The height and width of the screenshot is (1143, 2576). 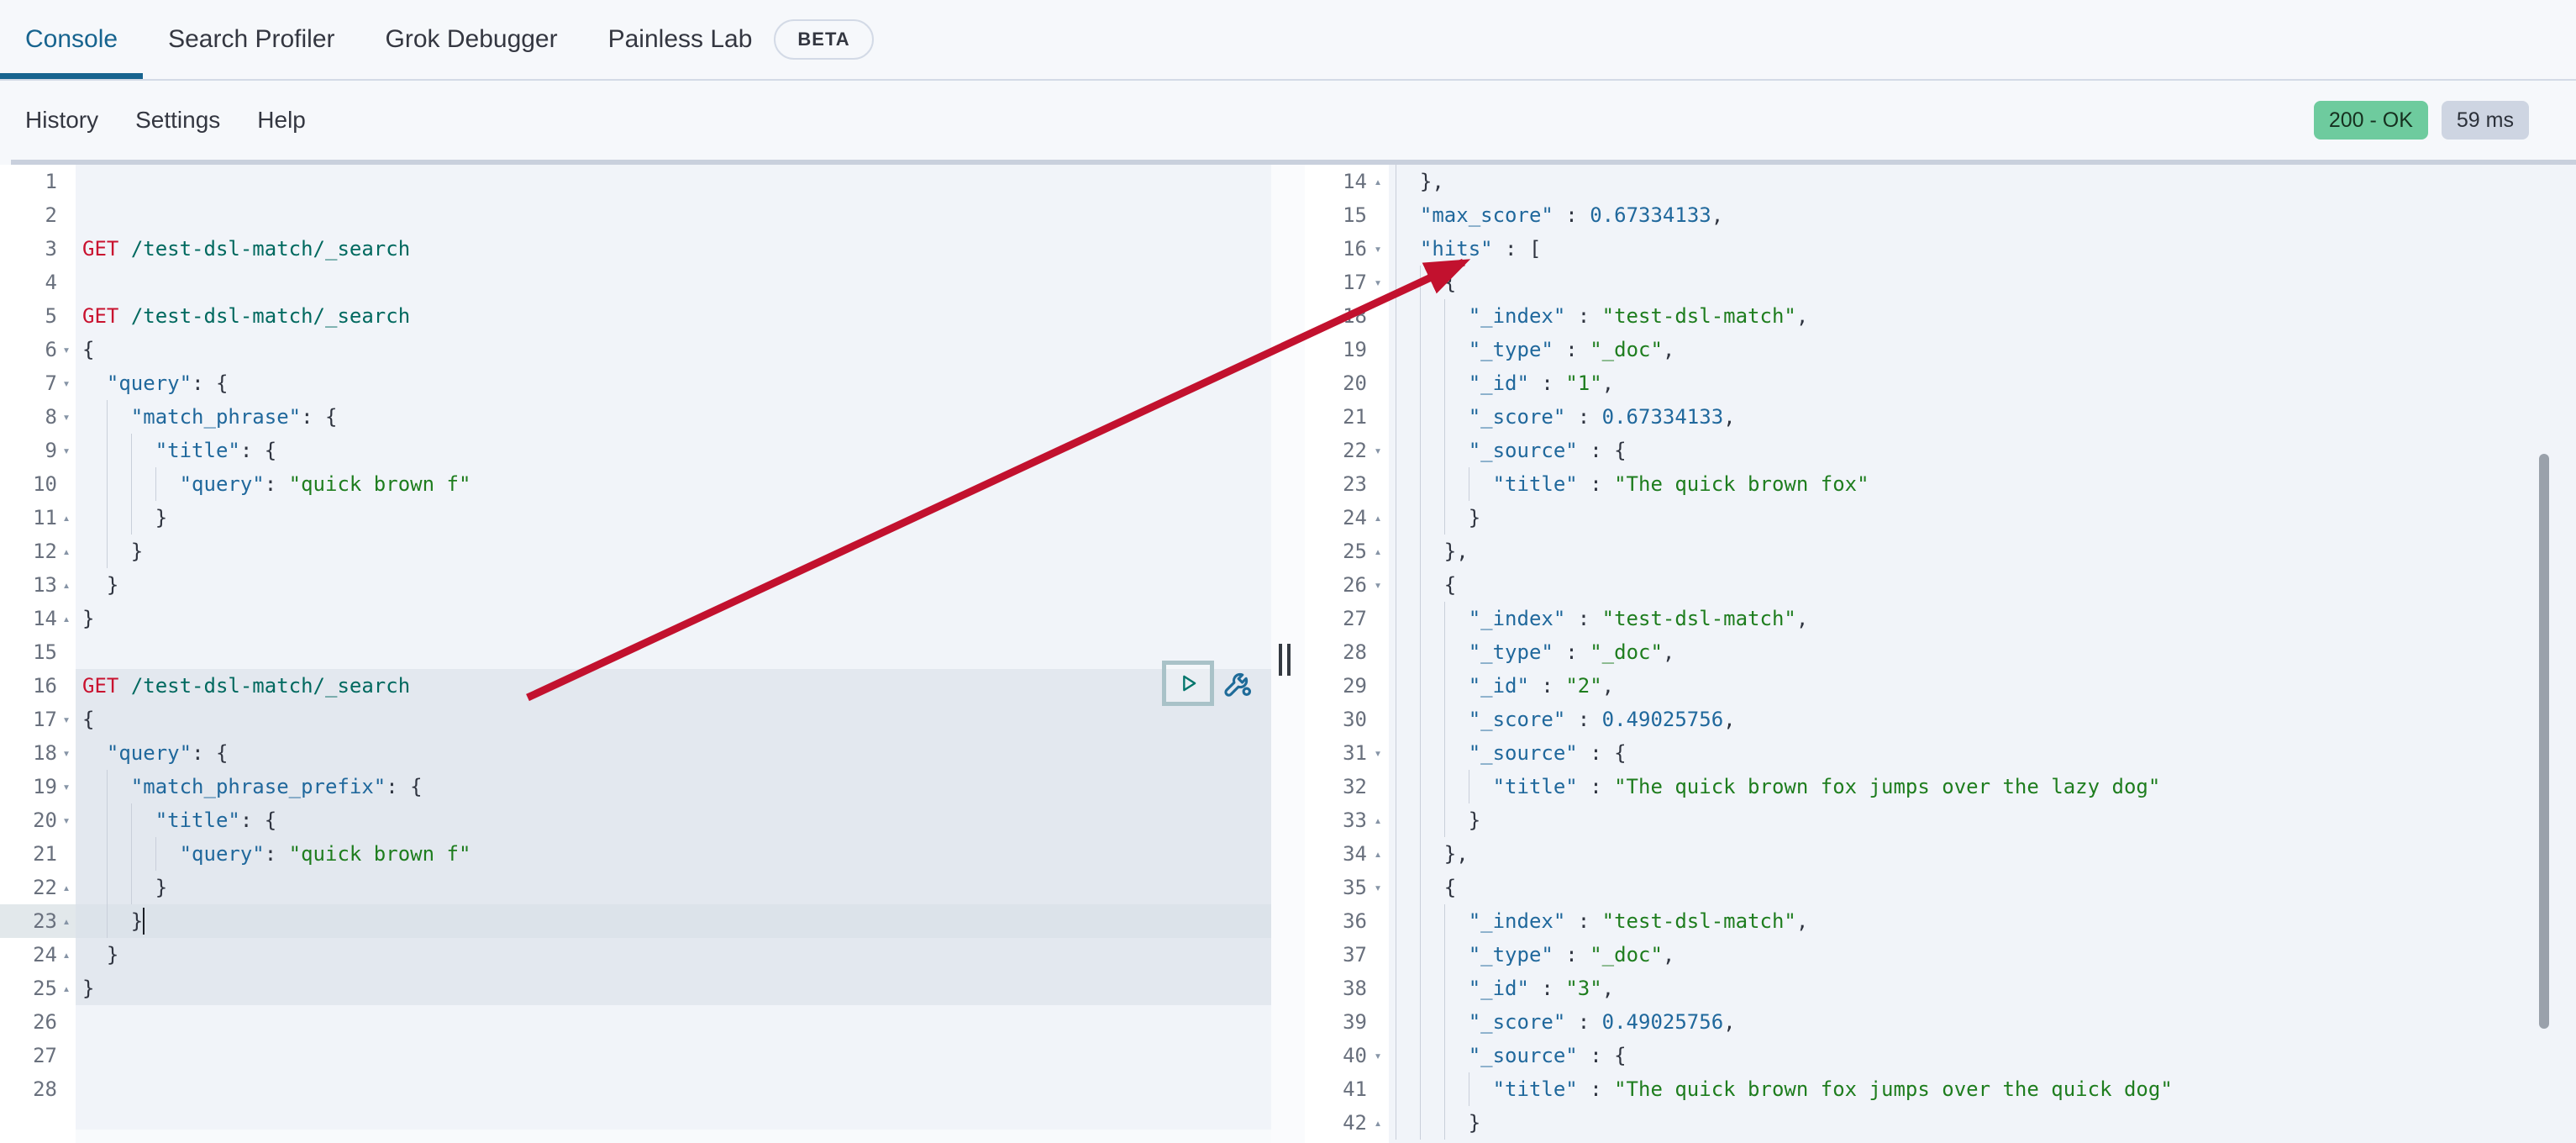 I want to click on response-code-line: 40 ▾ "_source" : {, so click(x=1940, y=1055).